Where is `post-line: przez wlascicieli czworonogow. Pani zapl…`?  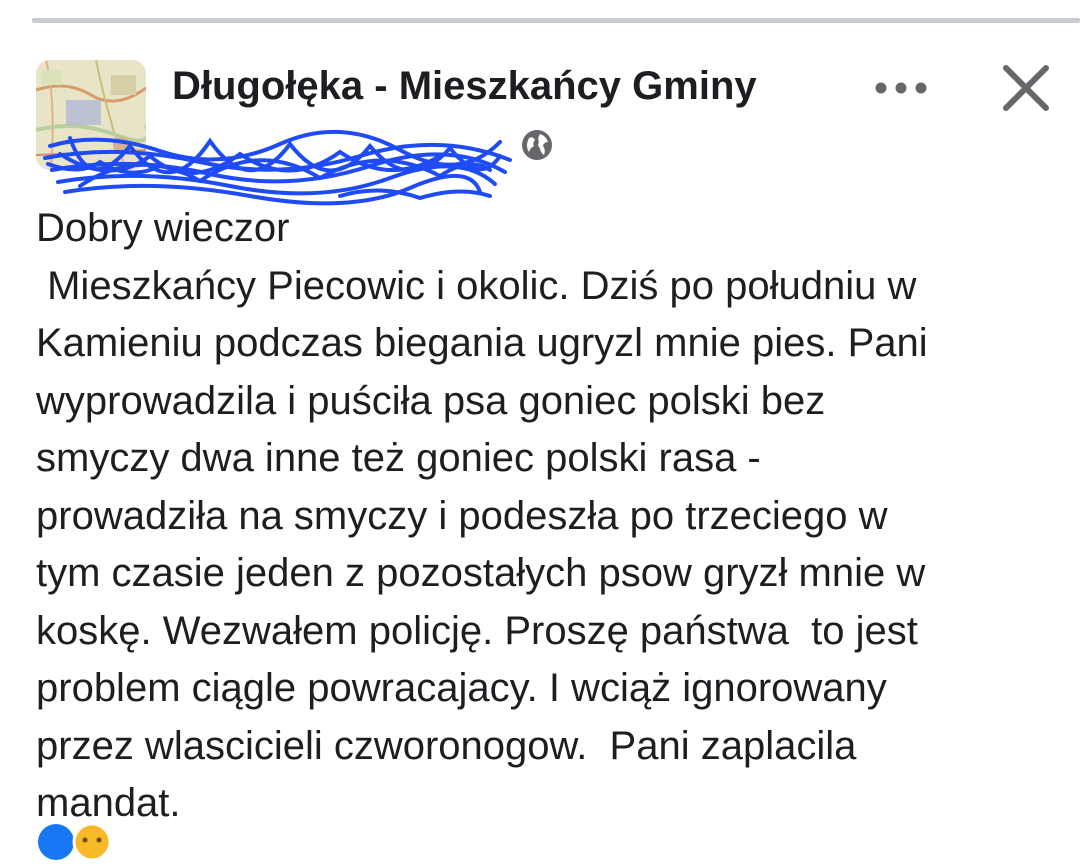
post-line: przez wlascicieli czworonogow. Pani zapl… is located at coordinates (446, 745).